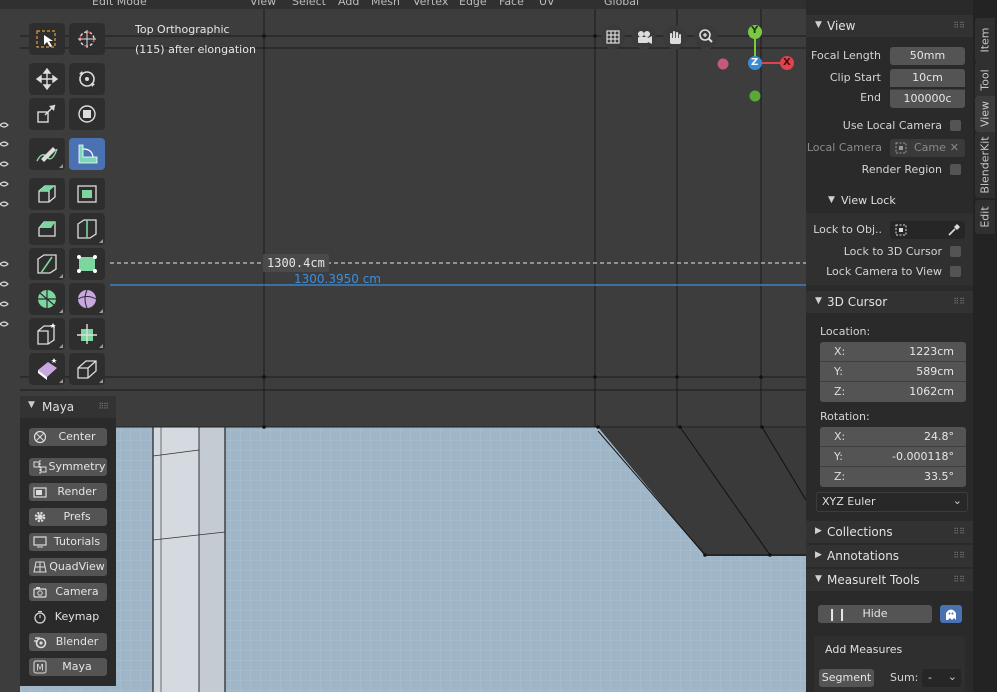 Image resolution: width=997 pixels, height=692 pixels. Describe the element at coordinates (985, 346) in the screenshot. I see `sidebar-tabs: Item Tool View BlenderKit Edit` at that location.